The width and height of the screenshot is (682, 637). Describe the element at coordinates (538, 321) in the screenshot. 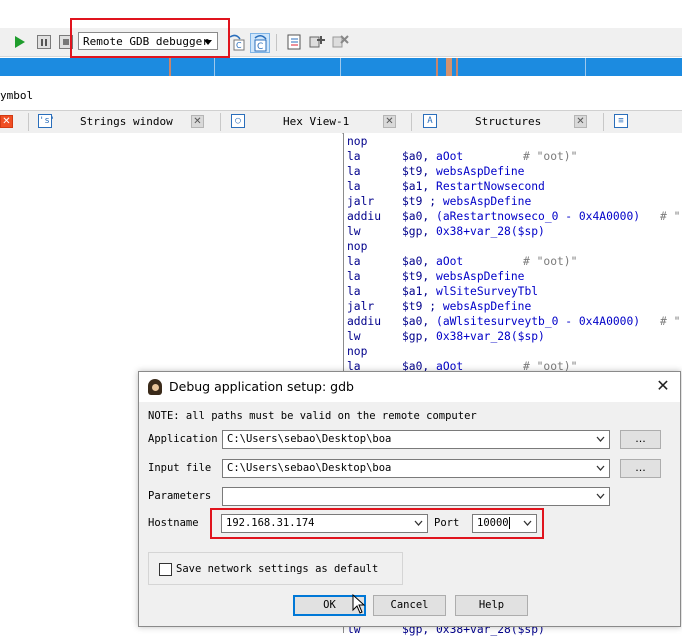

I see `code-operand: (aWlsitesurveytb_0 - 0x4A0000)` at that location.